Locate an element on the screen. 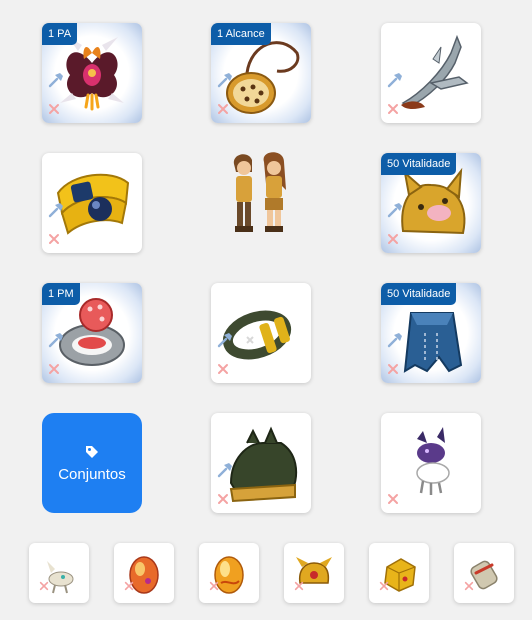 The height and width of the screenshot is (620, 532). gold-cube-icon is located at coordinates (400, 575).